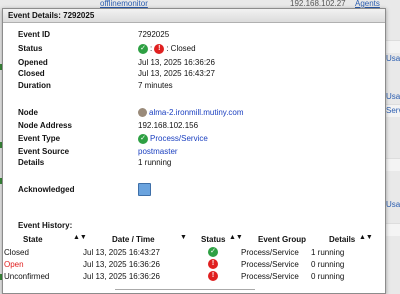  I want to click on history-details: 1 running, so click(328, 252).